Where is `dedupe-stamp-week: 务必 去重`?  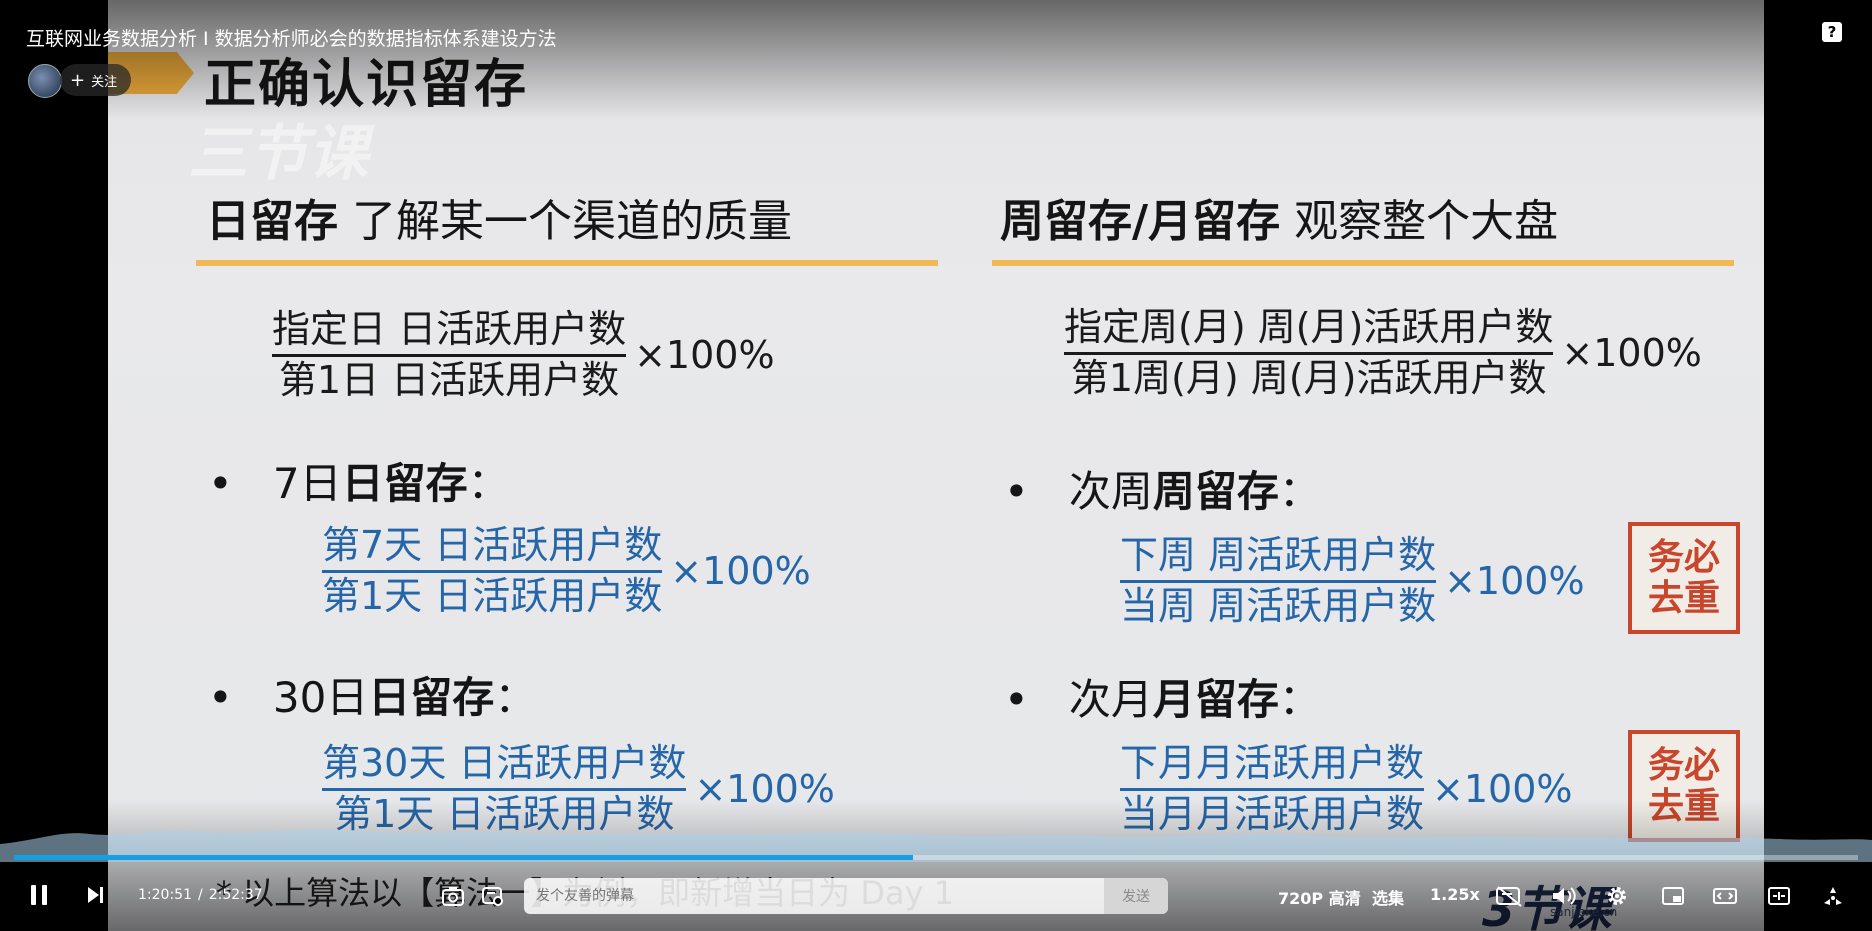 dedupe-stamp-week: 务必 去重 is located at coordinates (1684, 578).